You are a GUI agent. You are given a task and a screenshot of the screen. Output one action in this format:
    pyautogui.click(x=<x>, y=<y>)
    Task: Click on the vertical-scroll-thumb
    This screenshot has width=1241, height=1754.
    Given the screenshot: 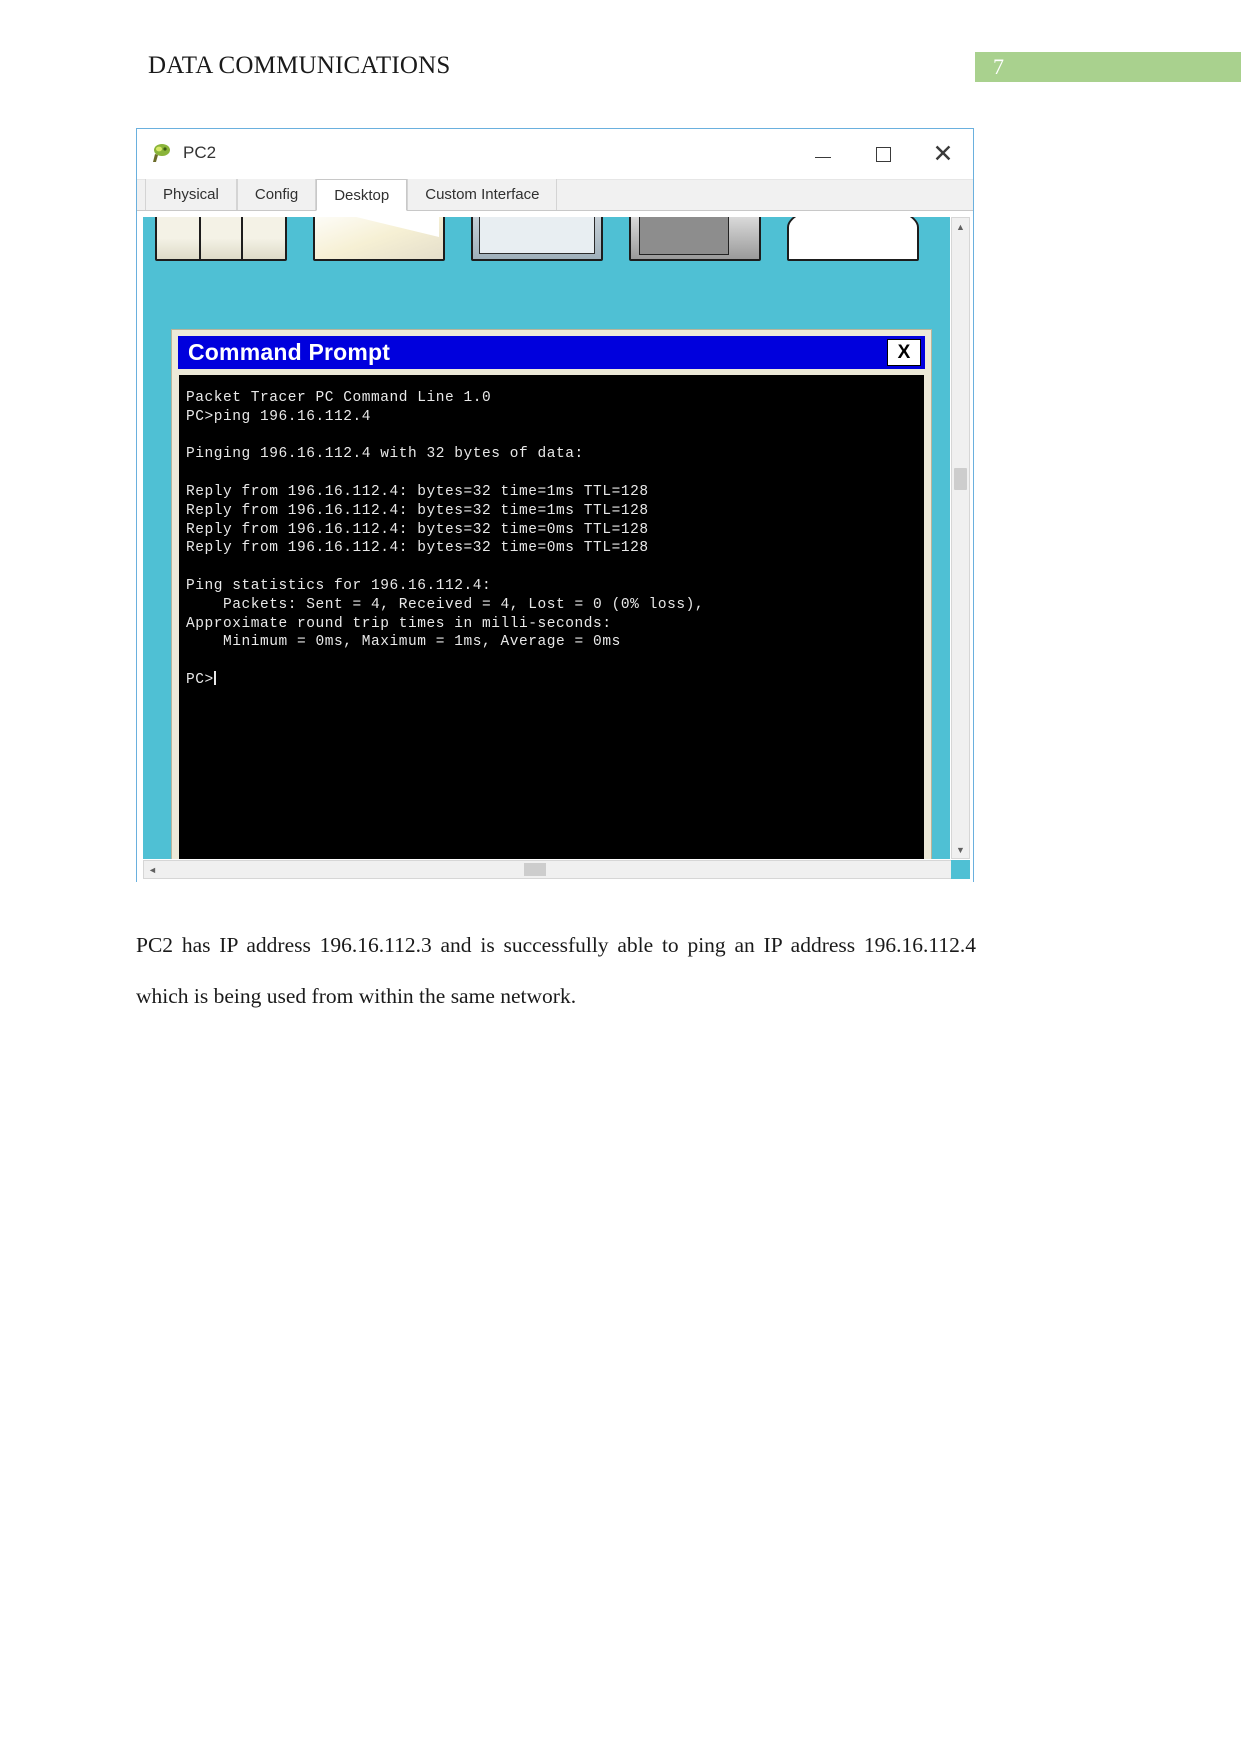 What is the action you would take?
    pyautogui.click(x=960, y=479)
    